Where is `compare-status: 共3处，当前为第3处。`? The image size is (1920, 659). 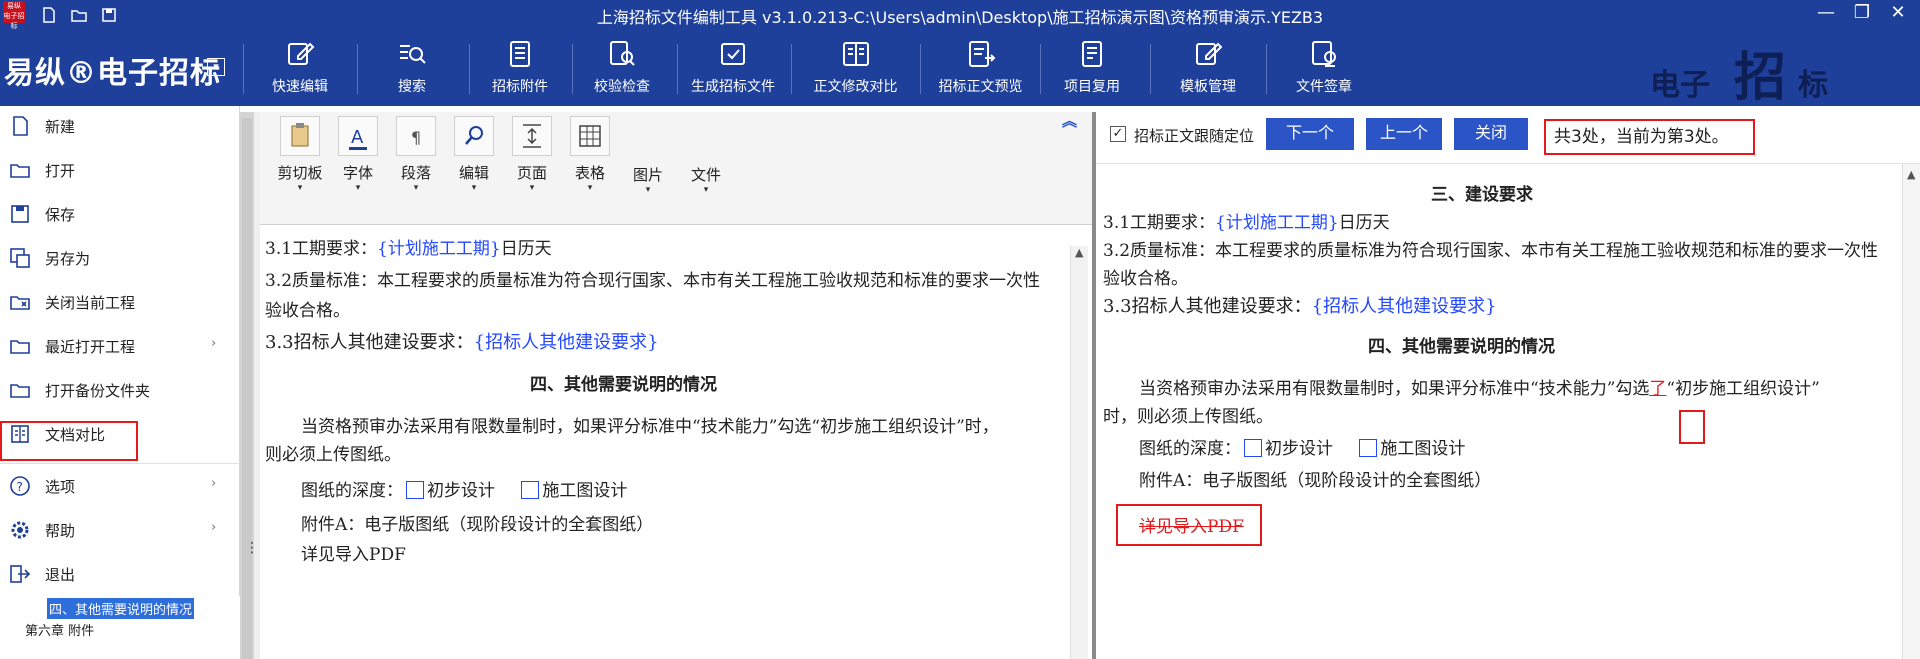 compare-status: 共3处，当前为第3处。 is located at coordinates (1649, 137).